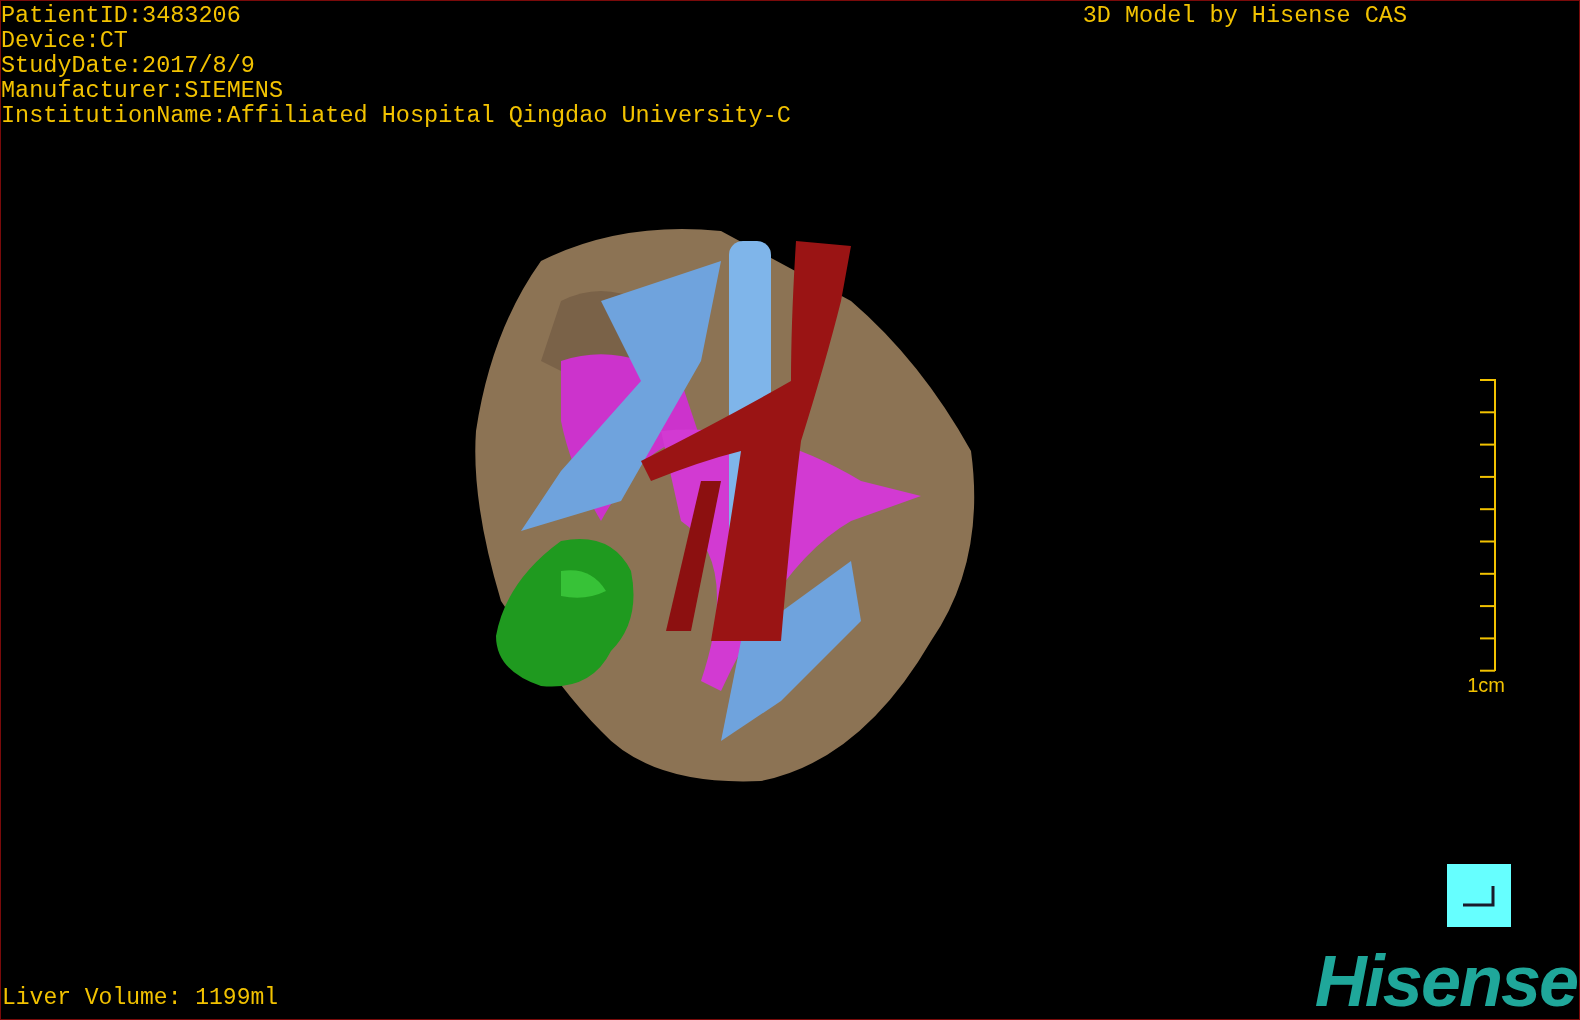 This screenshot has width=1580, height=1020. Describe the element at coordinates (142, 90) in the screenshot. I see `dicom-info-text: Manufacturer:SIEMENS` at that location.